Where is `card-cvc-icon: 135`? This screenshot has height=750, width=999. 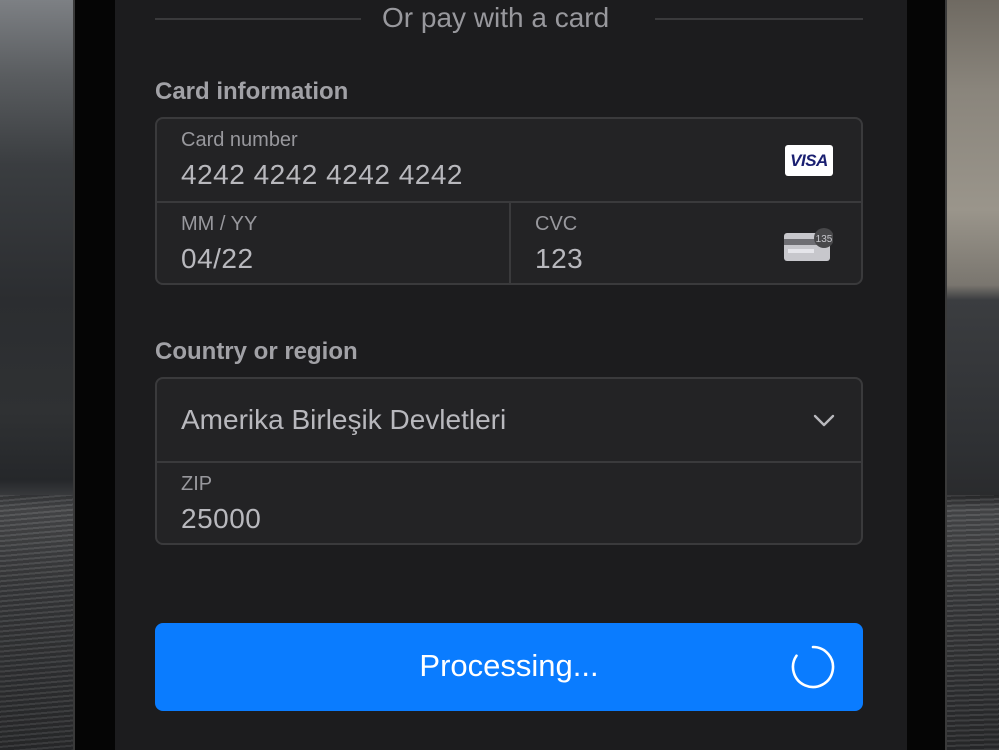
card-cvc-icon: 135 is located at coordinates (808, 244).